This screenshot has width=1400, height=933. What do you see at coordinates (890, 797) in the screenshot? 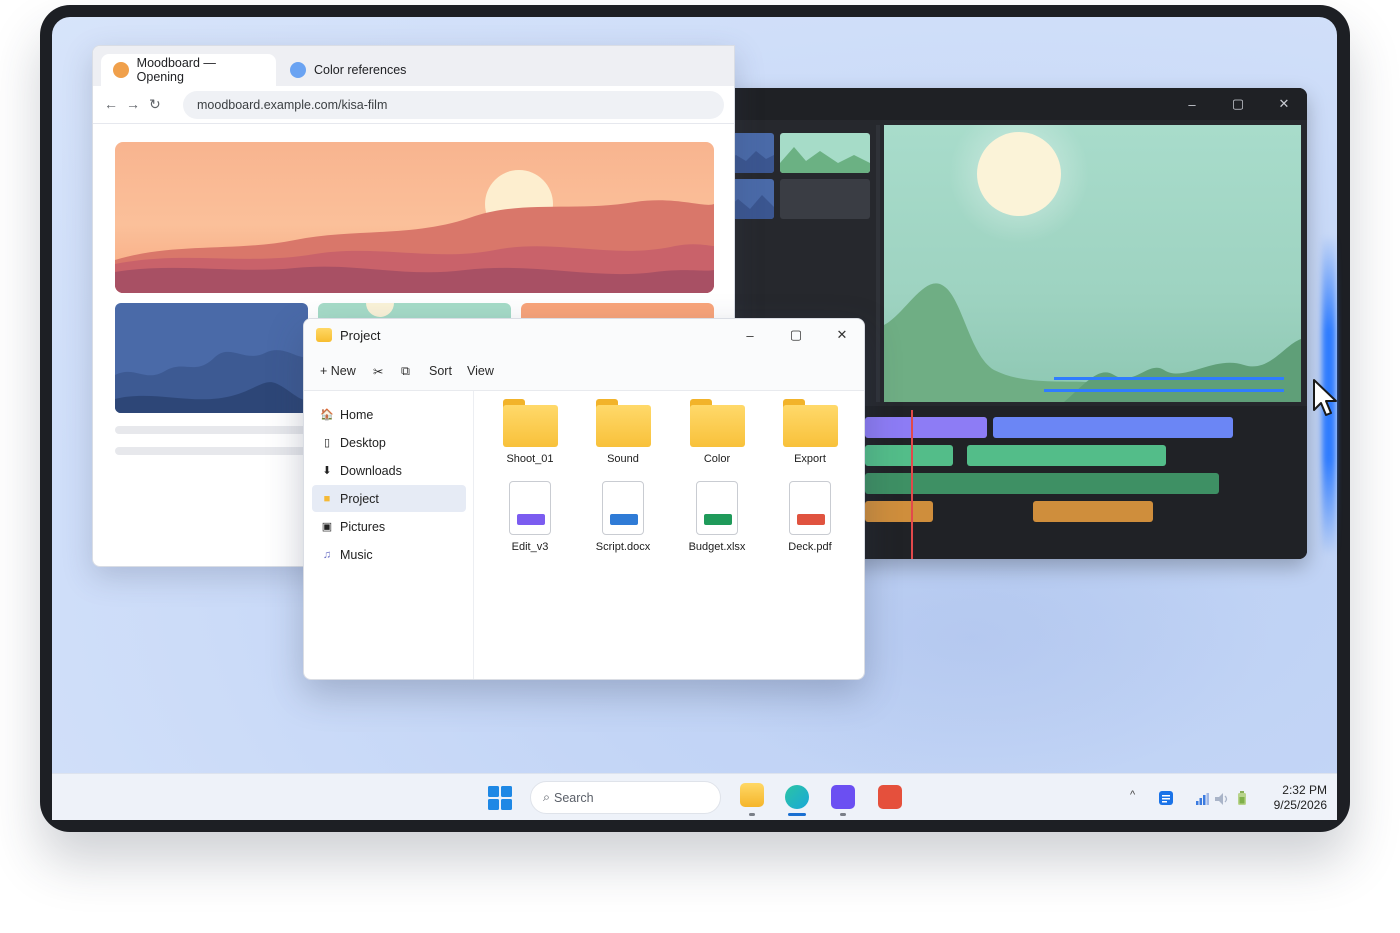
I see `presentation-app-icon` at bounding box center [890, 797].